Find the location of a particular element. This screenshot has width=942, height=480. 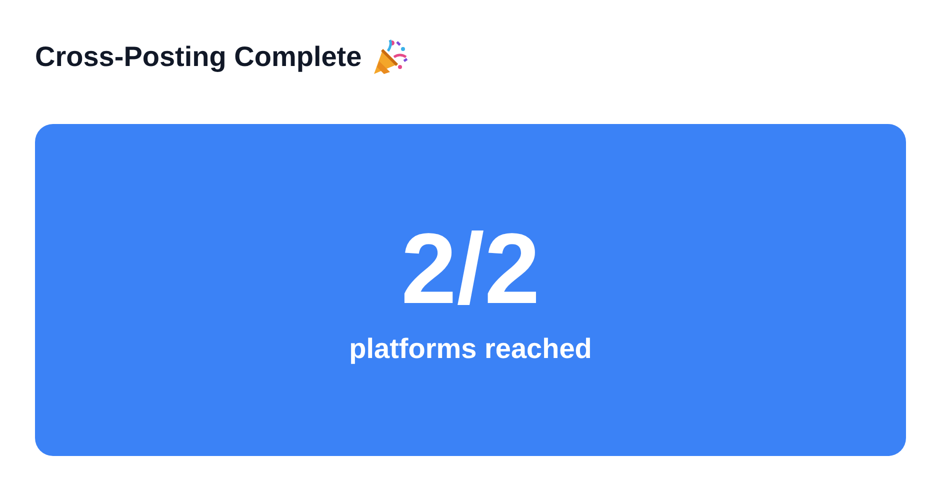

count-caption: platforms reached is located at coordinates (470, 349).